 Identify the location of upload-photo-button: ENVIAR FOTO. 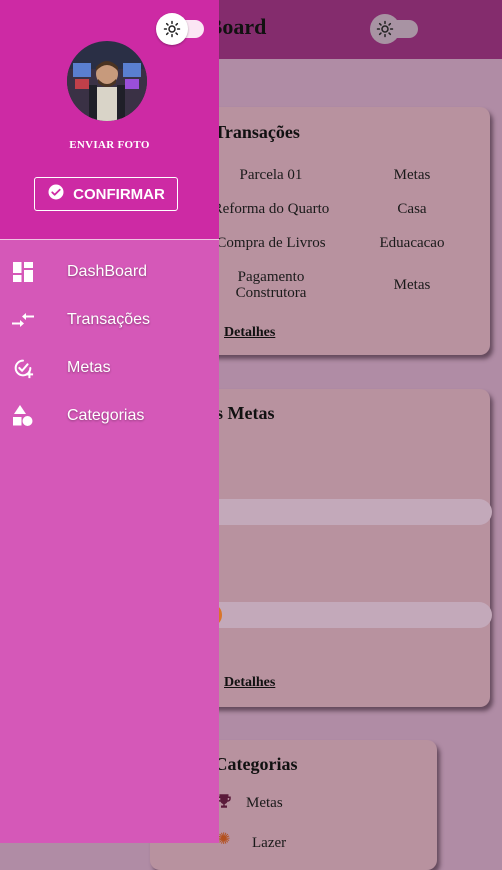
(109, 145).